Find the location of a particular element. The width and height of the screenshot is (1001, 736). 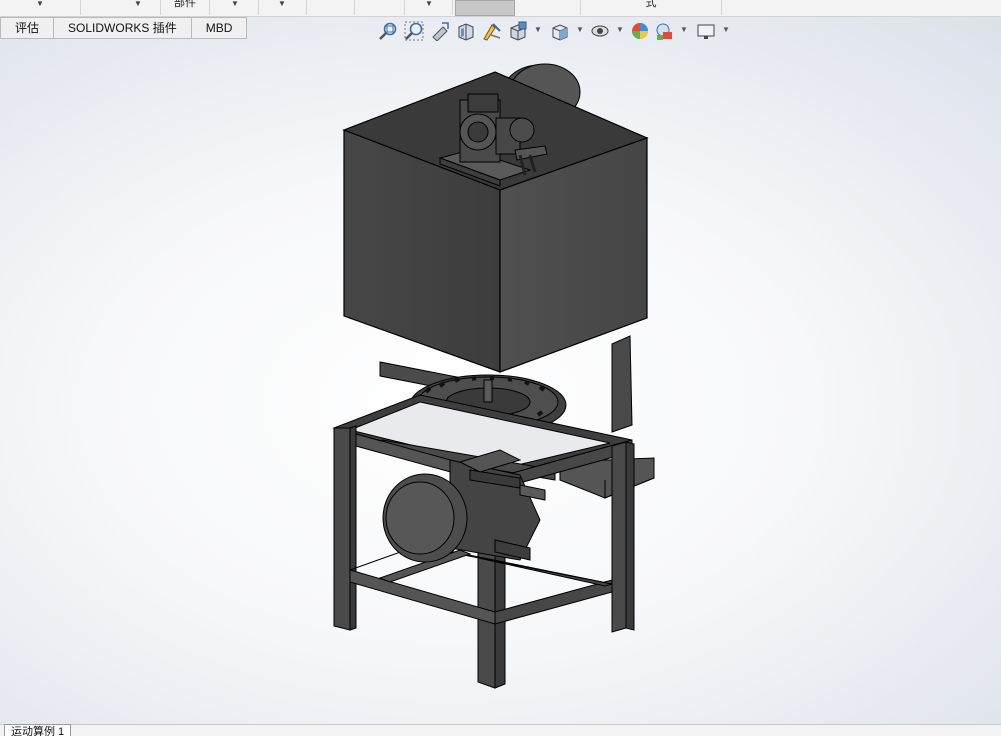

tab-motion-study-1: 运动算例 1 is located at coordinates (38, 730).